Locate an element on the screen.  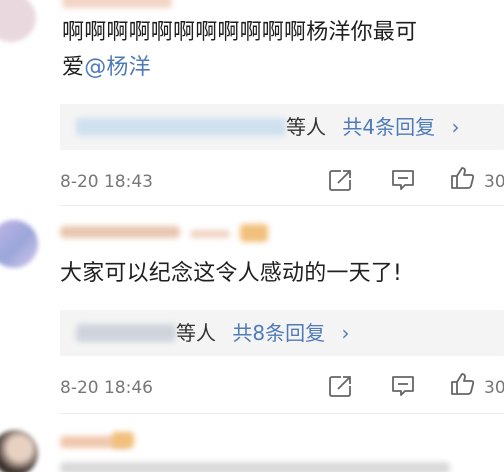
mention-link: @杨洋 is located at coordinates (117, 67).